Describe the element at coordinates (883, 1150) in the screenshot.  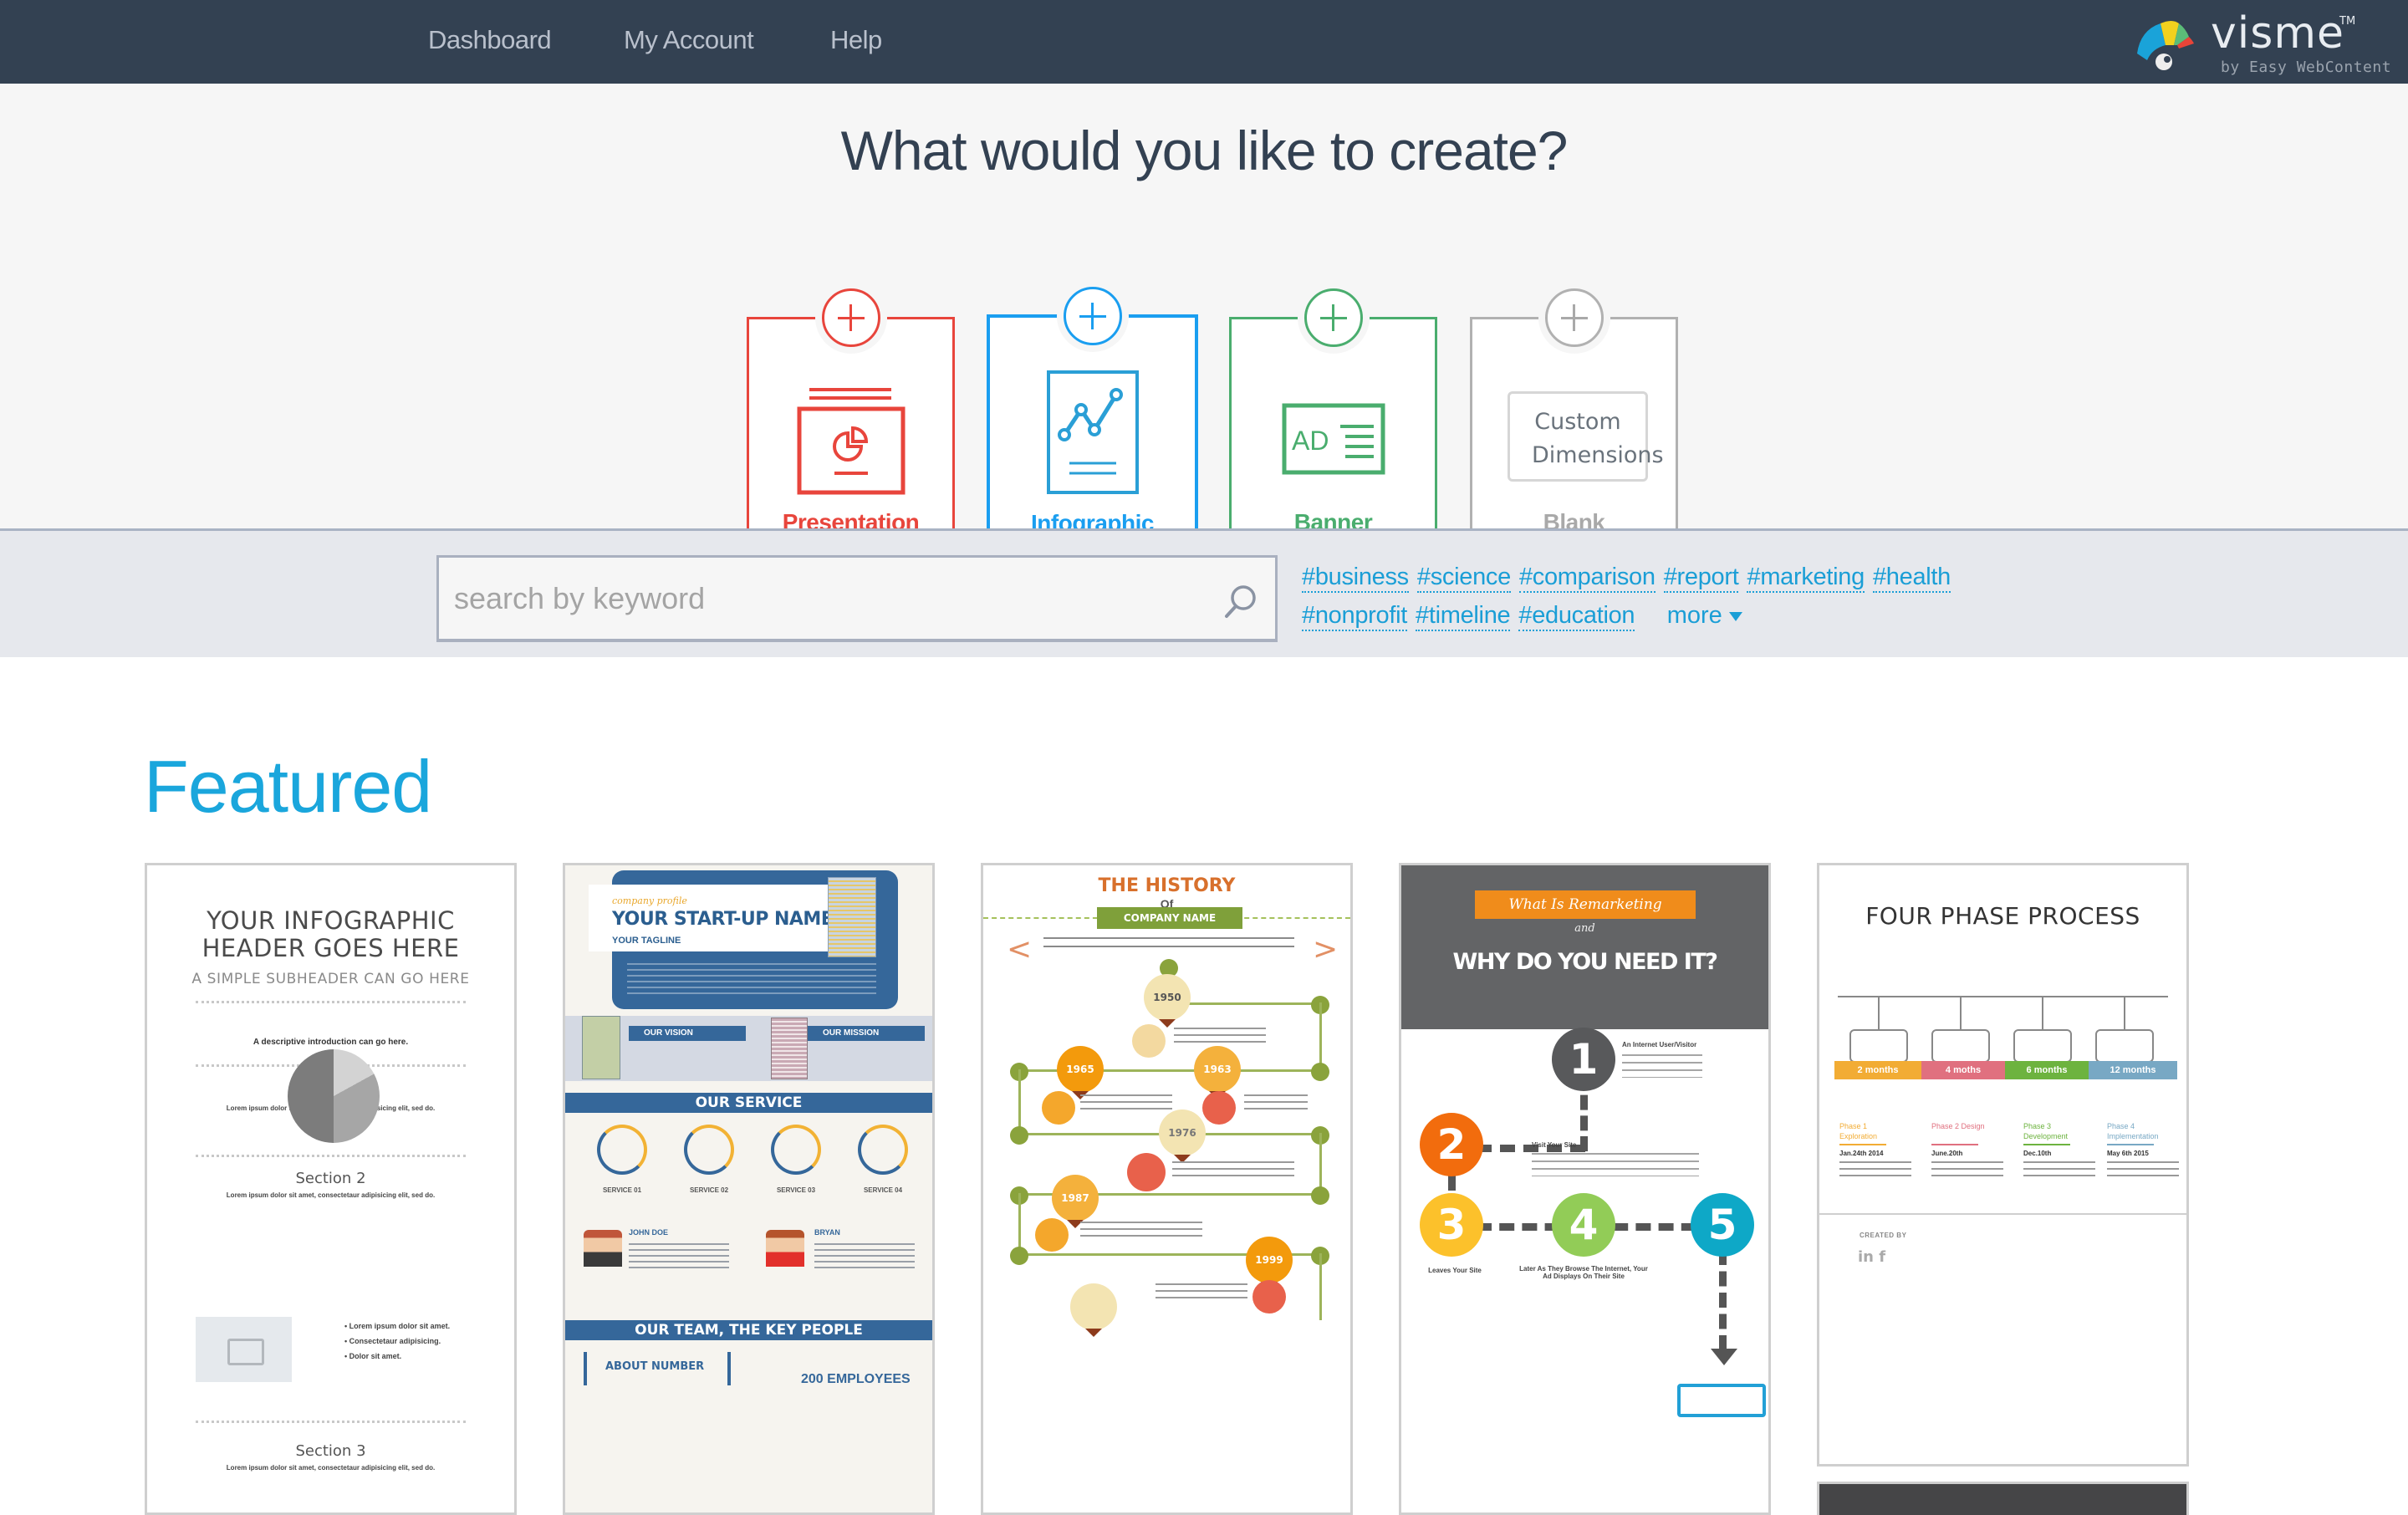
I see `trophy-icon` at that location.